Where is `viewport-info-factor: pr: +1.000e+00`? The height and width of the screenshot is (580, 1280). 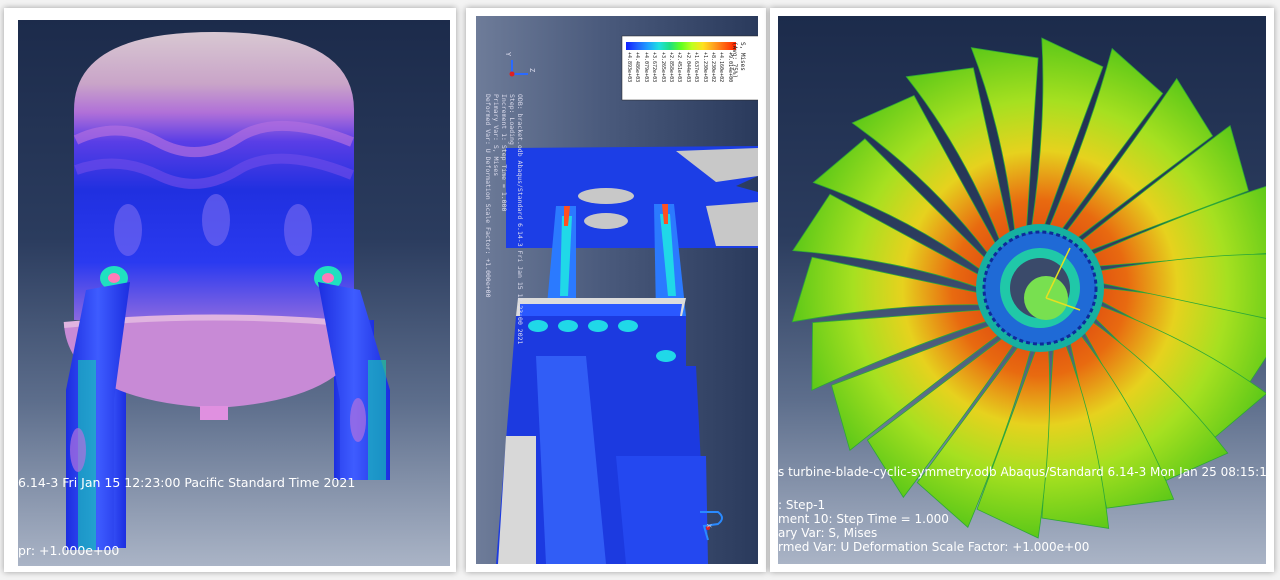
viewport-info-factor: pr: +1.000e+00 is located at coordinates (69, 550).